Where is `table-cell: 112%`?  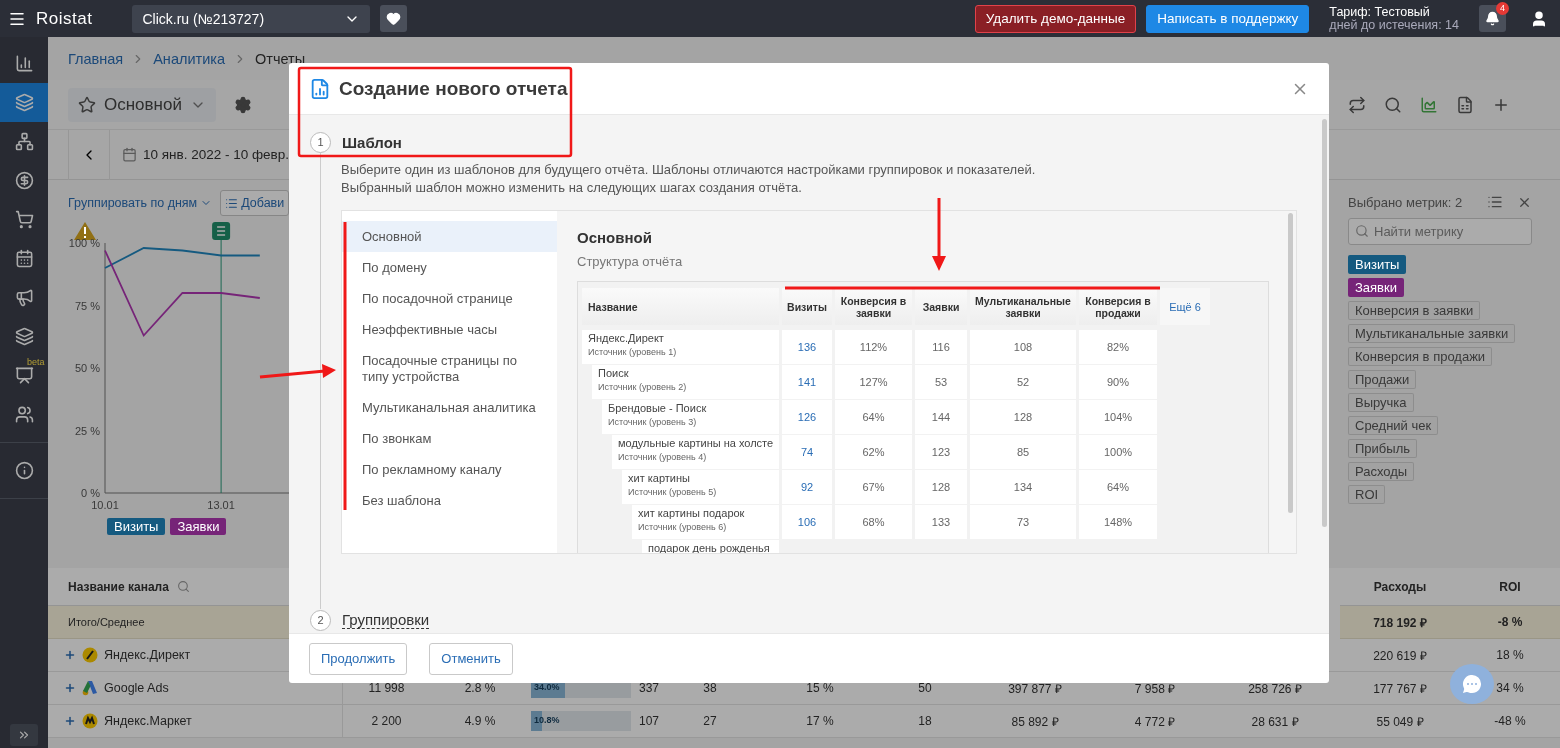
table-cell: 112% is located at coordinates (873, 347).